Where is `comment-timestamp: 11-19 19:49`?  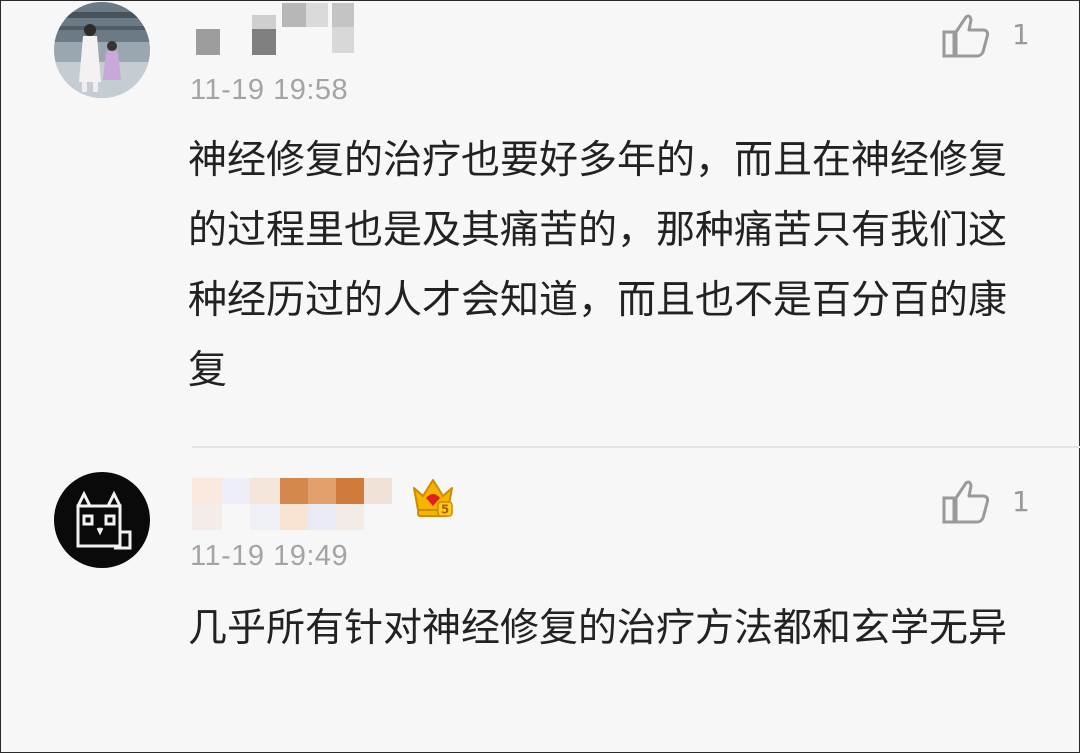
comment-timestamp: 11-19 19:49 is located at coordinates (269, 556).